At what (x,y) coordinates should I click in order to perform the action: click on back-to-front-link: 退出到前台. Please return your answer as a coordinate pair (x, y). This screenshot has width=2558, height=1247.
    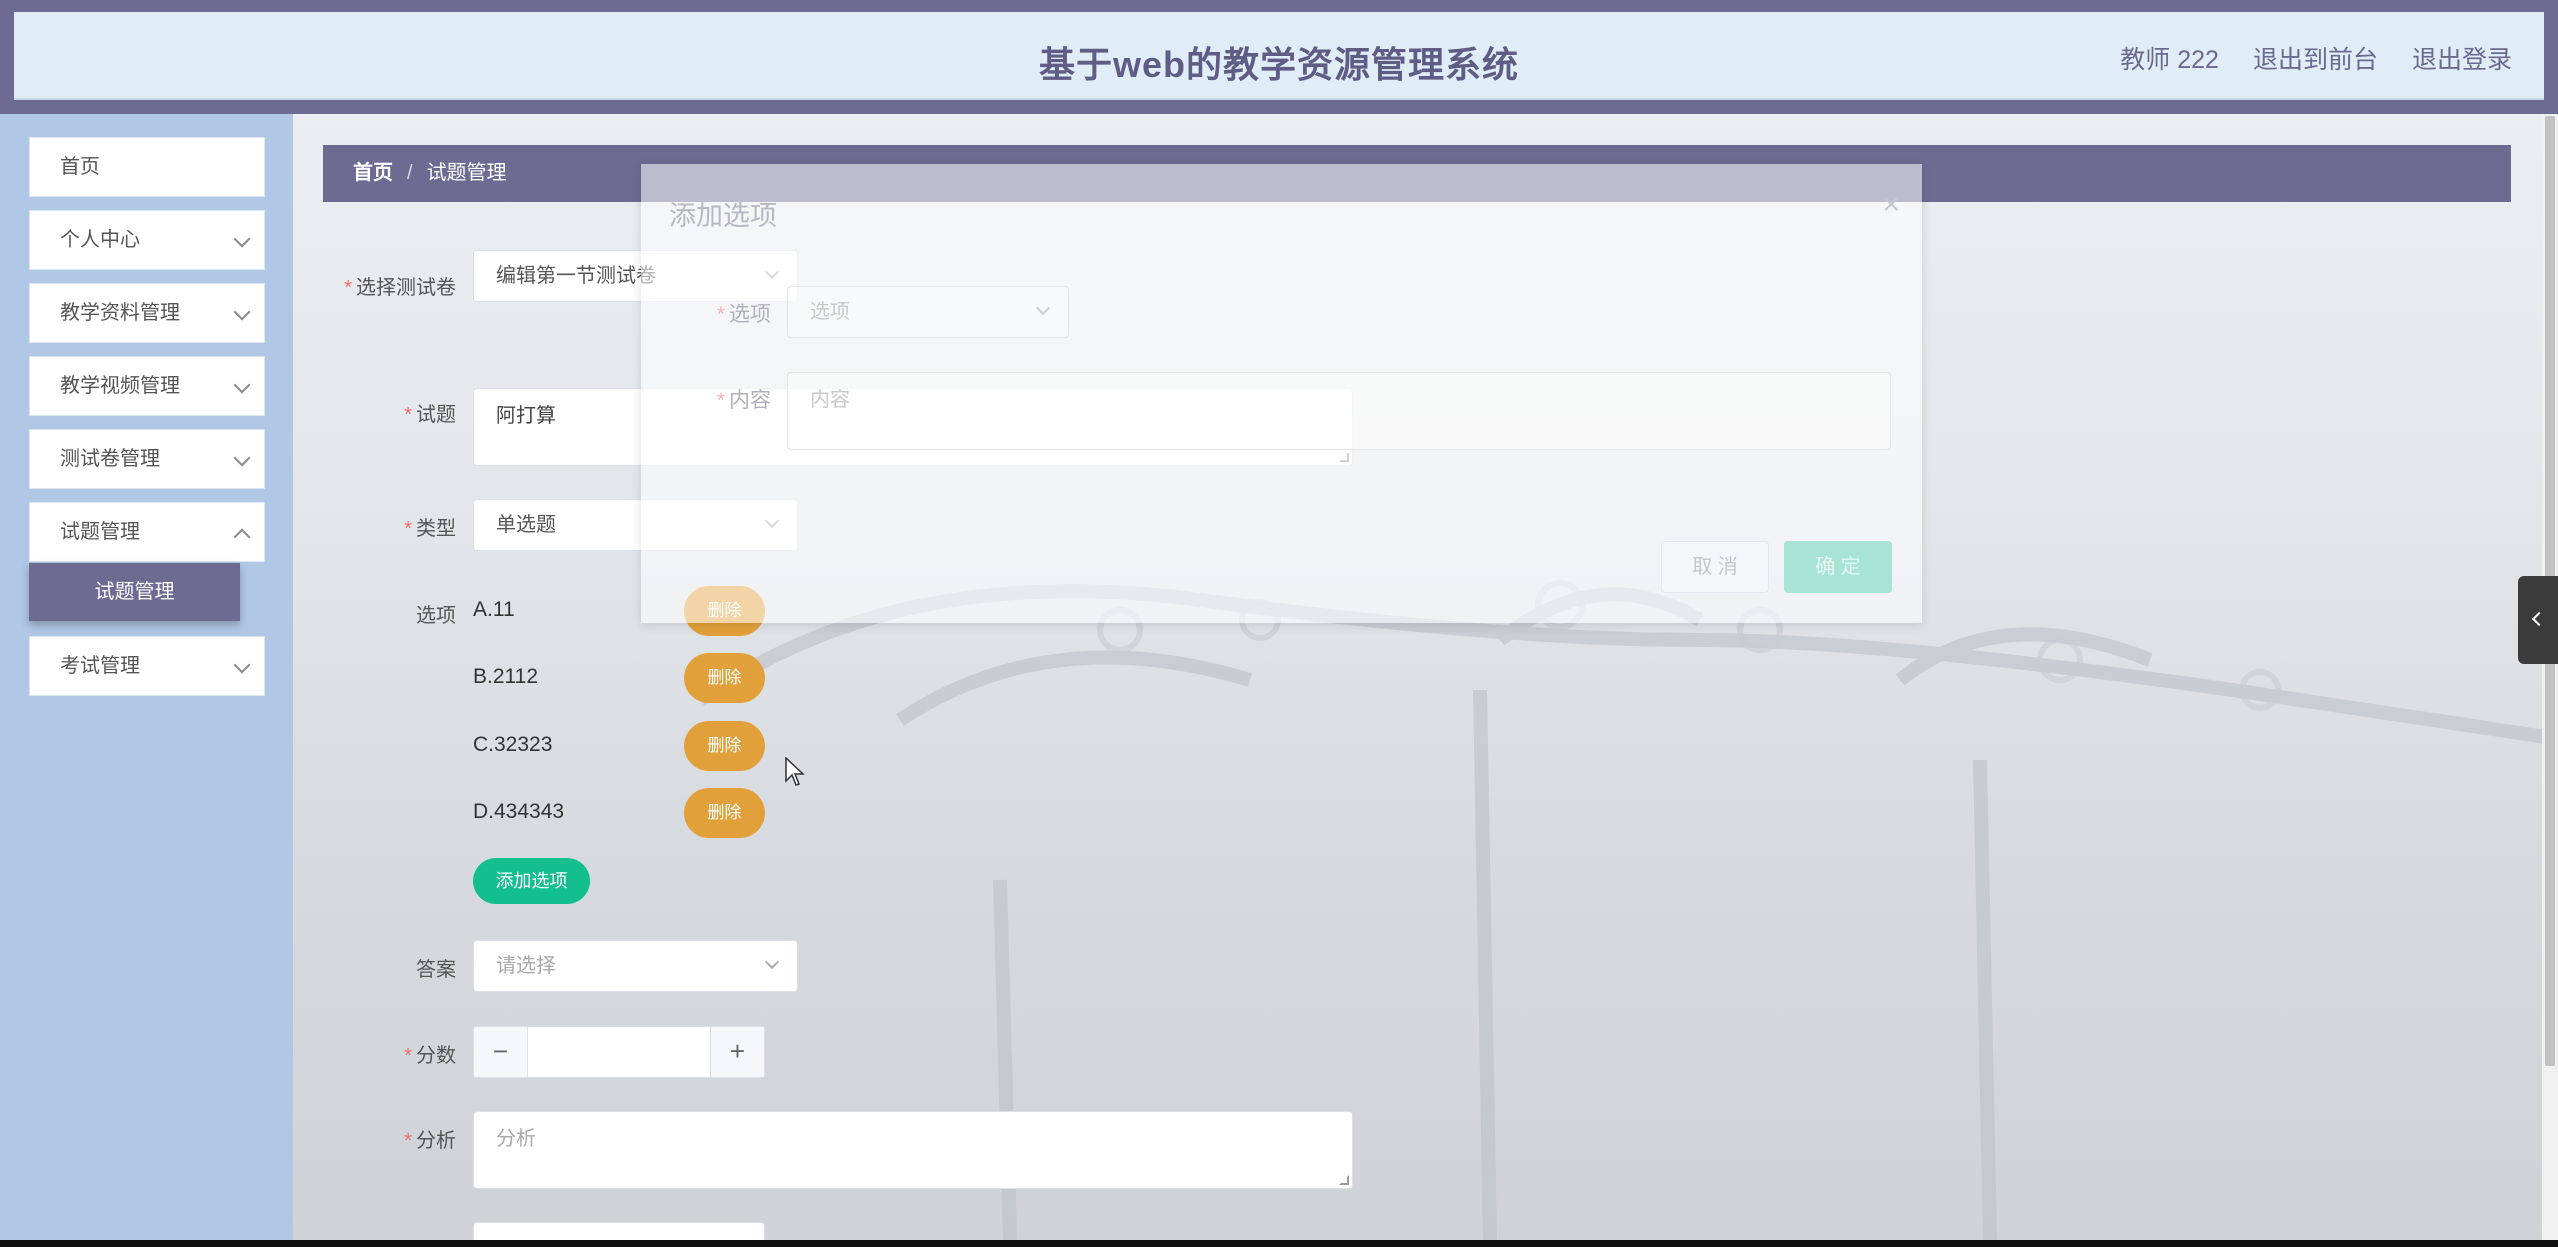
    Looking at the image, I should click on (2315, 58).